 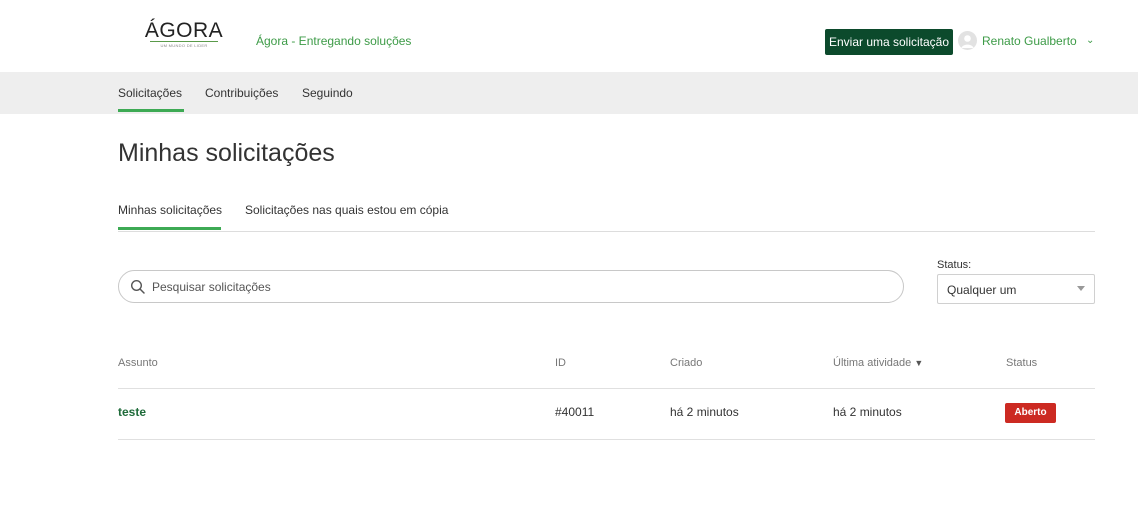 What do you see at coordinates (241, 93) in the screenshot?
I see `subnav-item-contribuicoes: Contribuições` at bounding box center [241, 93].